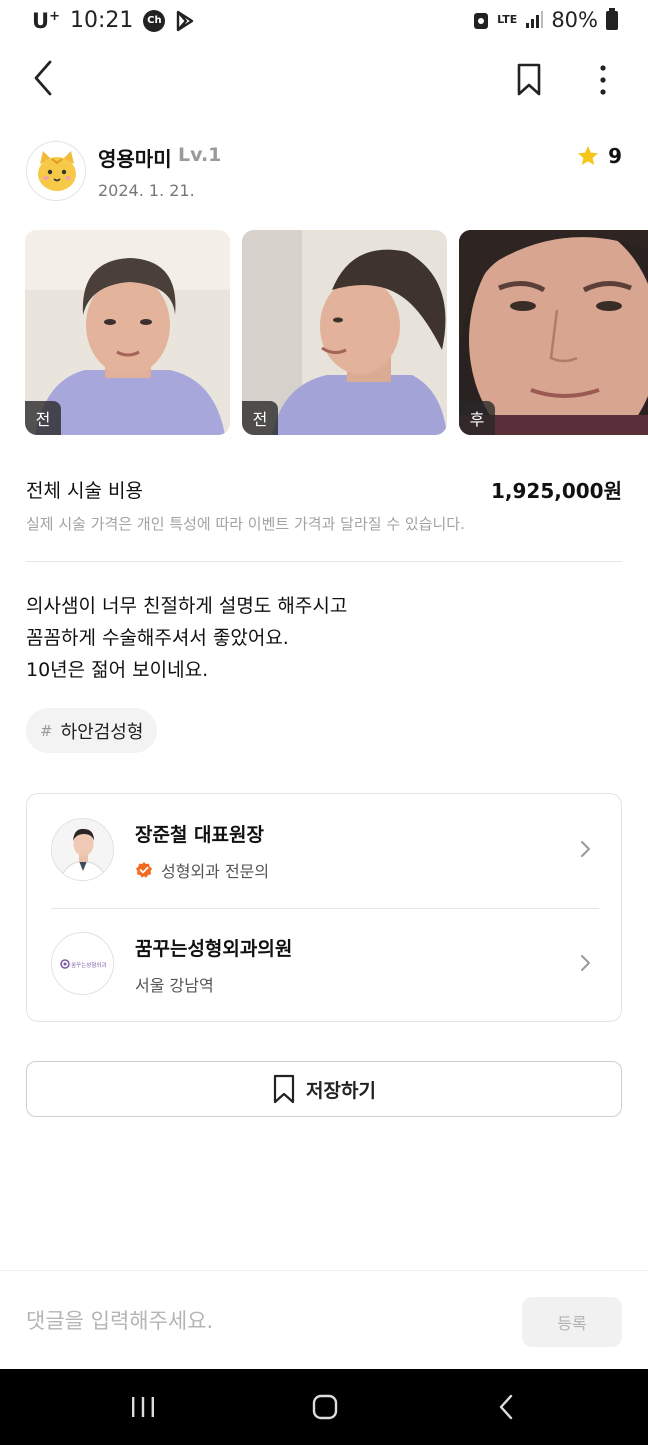 The height and width of the screenshot is (1445, 648). What do you see at coordinates (245, 524) in the screenshot?
I see `cost-note: 실제 시술 가격은 개인 특성에 따라 이벤트 가격과 달라질 수 있습니다.` at bounding box center [245, 524].